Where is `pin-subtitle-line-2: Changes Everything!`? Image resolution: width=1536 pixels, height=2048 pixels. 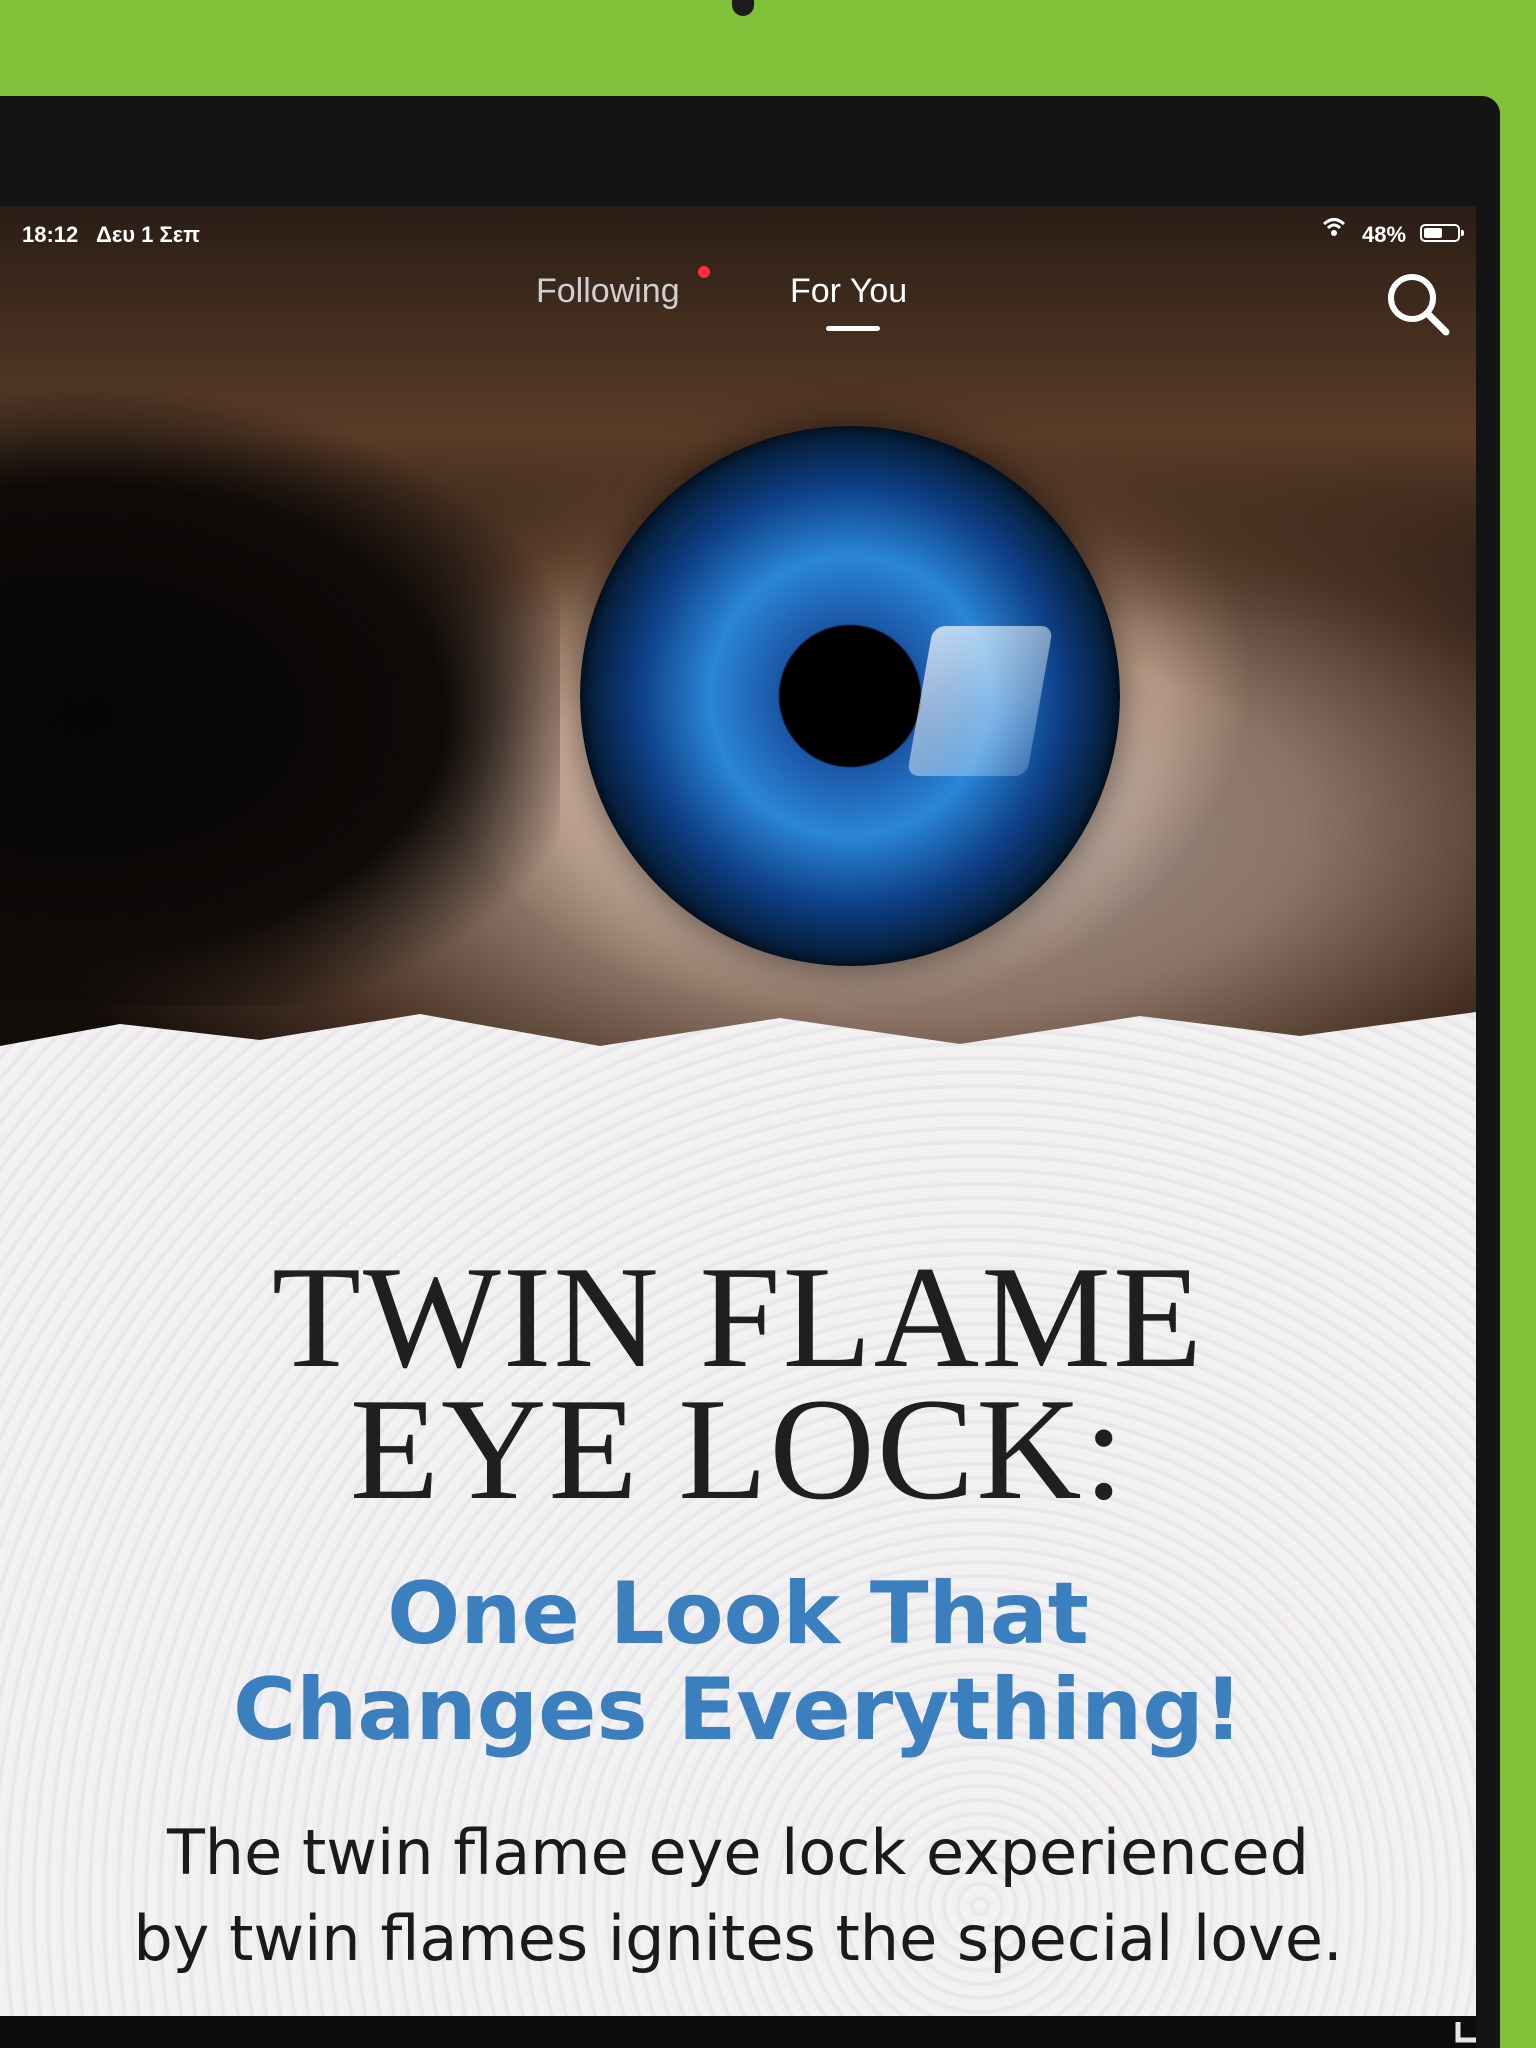
pin-subtitle-line-2: Changes Everything! is located at coordinates (738, 1710).